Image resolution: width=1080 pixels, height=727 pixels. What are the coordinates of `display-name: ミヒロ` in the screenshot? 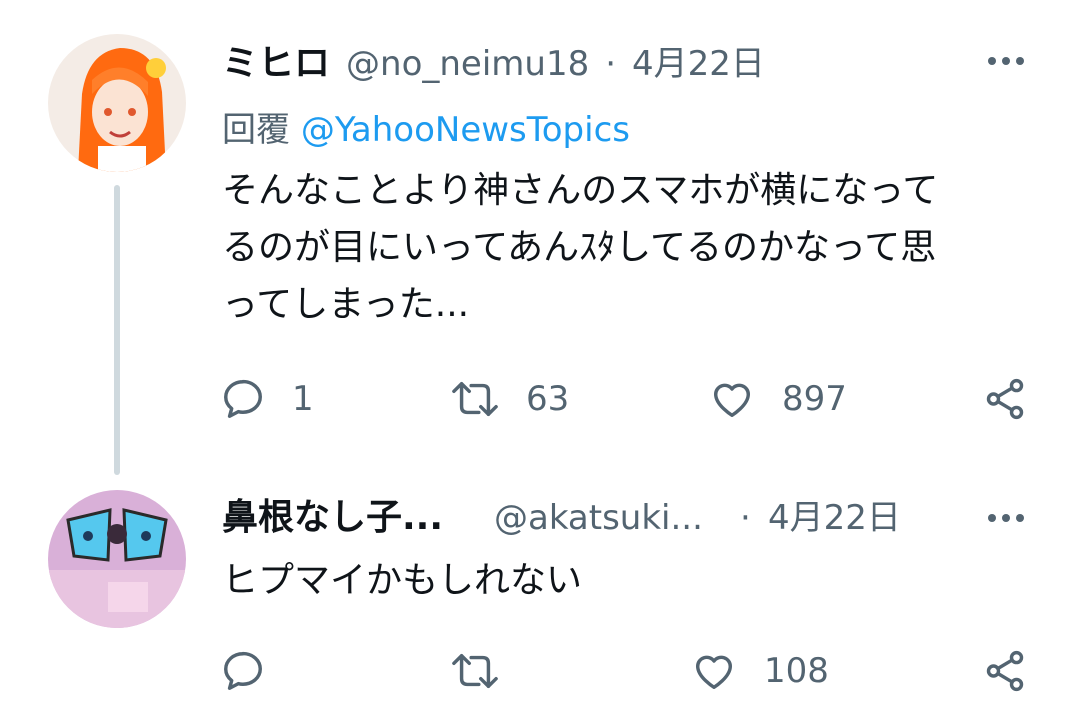 It's located at (276, 64).